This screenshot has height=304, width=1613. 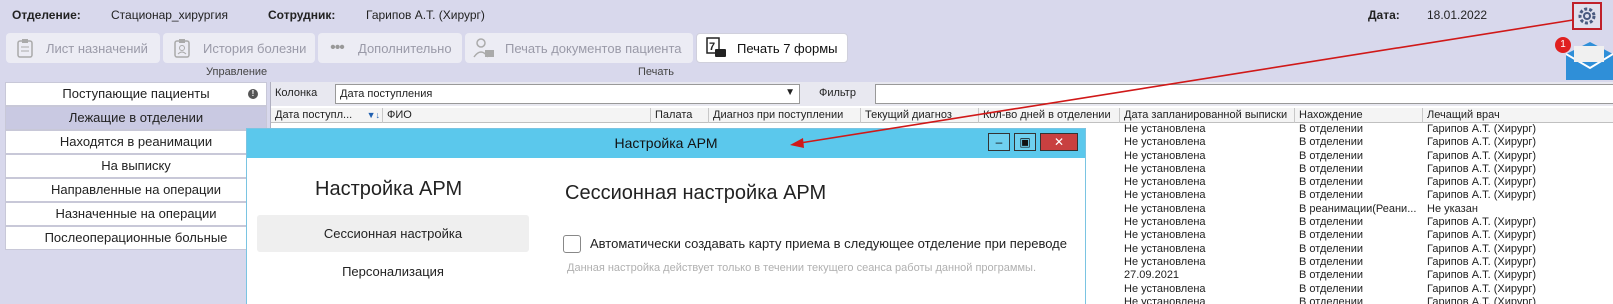 I want to click on nav-scheduled-surgery: Назначенные на операции, so click(x=136, y=214).